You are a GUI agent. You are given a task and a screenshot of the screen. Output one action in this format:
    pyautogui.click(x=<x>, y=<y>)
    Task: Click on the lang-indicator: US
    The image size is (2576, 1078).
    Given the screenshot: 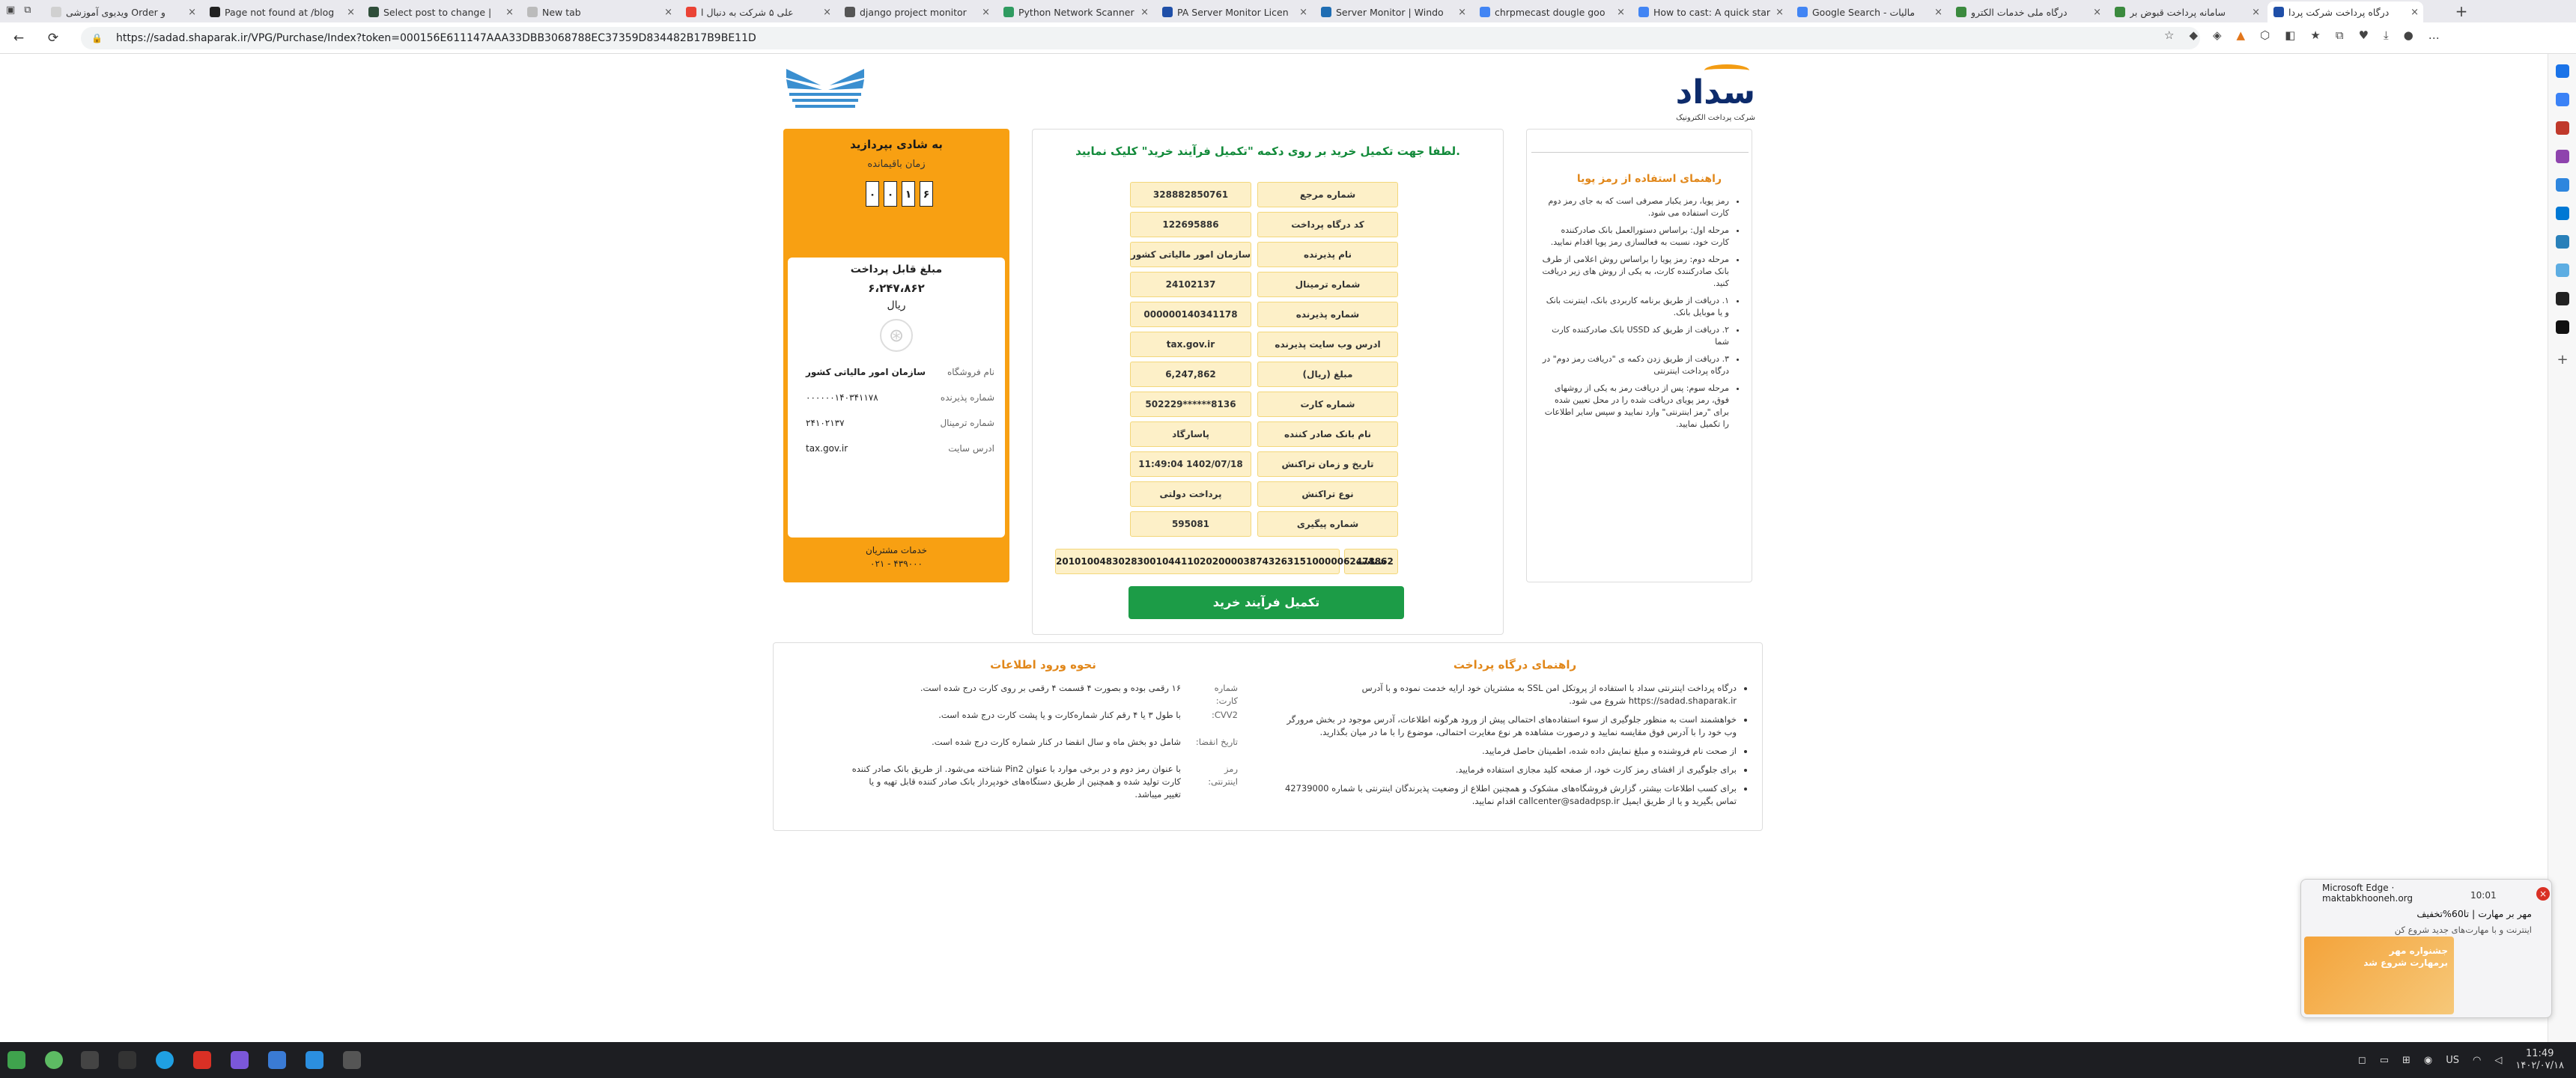 What is the action you would take?
    pyautogui.click(x=2452, y=1060)
    